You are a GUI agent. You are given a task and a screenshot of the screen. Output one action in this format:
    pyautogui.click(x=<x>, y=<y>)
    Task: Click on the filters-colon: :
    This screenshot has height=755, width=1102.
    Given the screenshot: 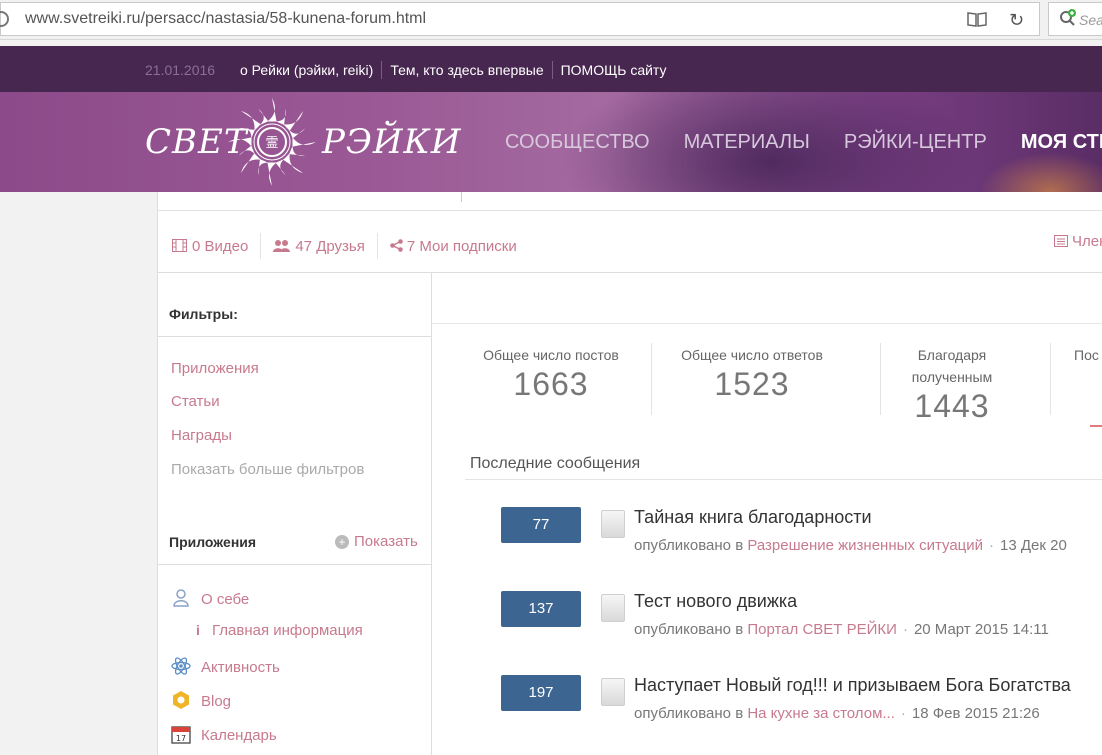 What is the action you would take?
    pyautogui.click(x=235, y=314)
    